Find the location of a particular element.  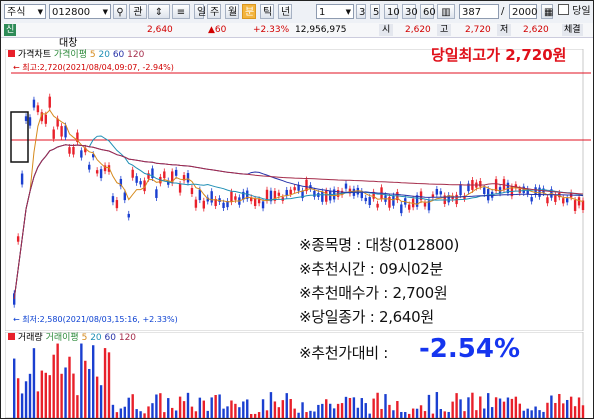

period-day: 일 is located at coordinates (200, 11).